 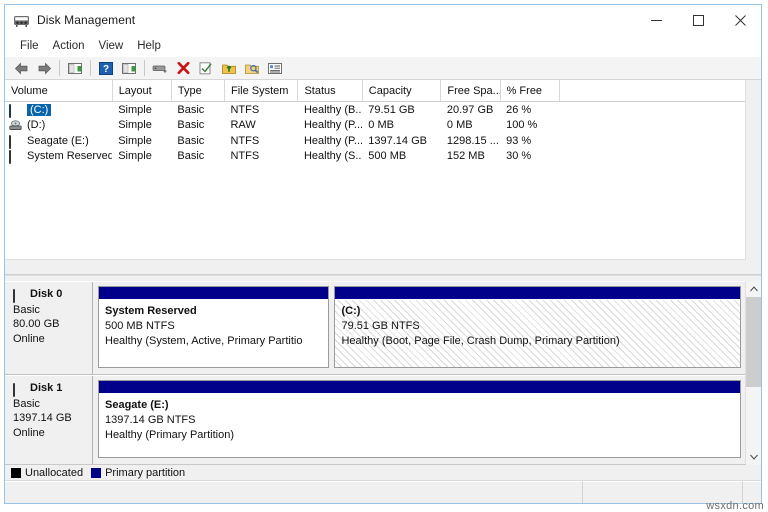 I want to click on cell-volume: (D:), so click(x=58, y=126).